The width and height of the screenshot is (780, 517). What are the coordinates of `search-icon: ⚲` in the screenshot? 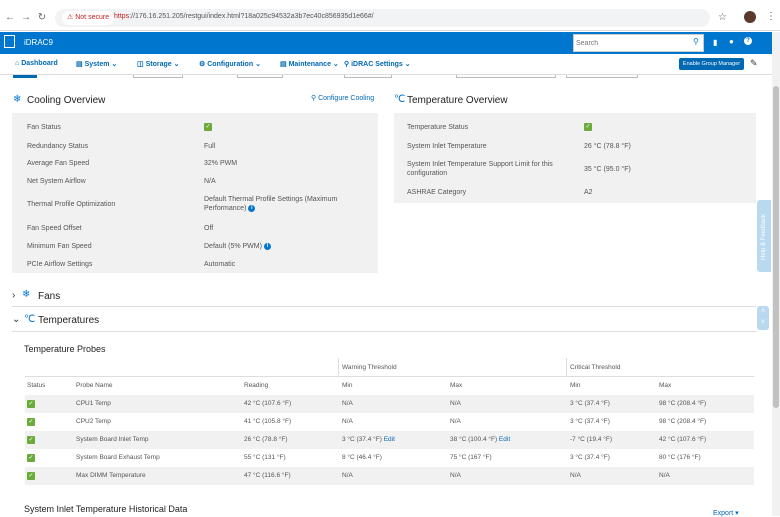 It's located at (696, 41).